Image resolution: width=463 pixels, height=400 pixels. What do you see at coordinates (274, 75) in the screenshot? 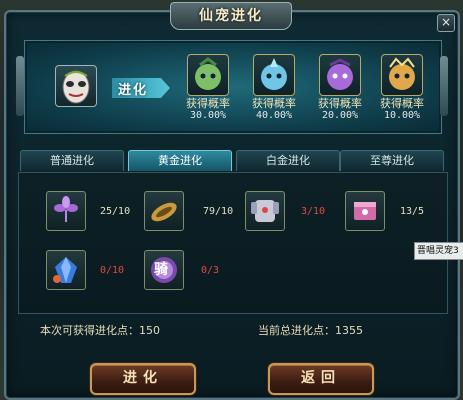
I see `blue-pet-icon` at bounding box center [274, 75].